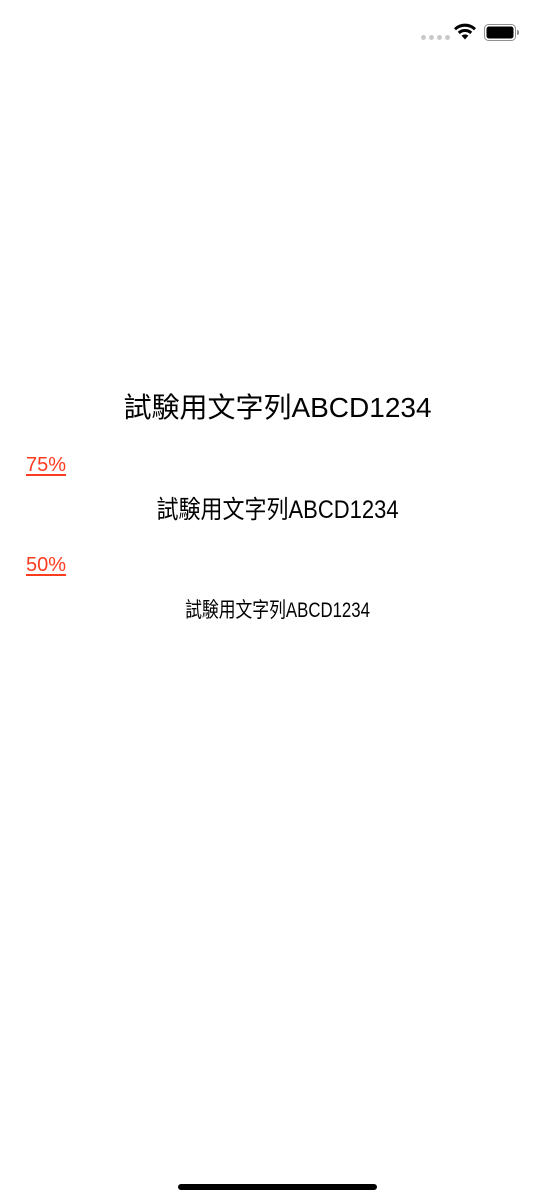 The width and height of the screenshot is (555, 1200). Describe the element at coordinates (46, 565) in the screenshot. I see `scale-50-link: 50%` at that location.